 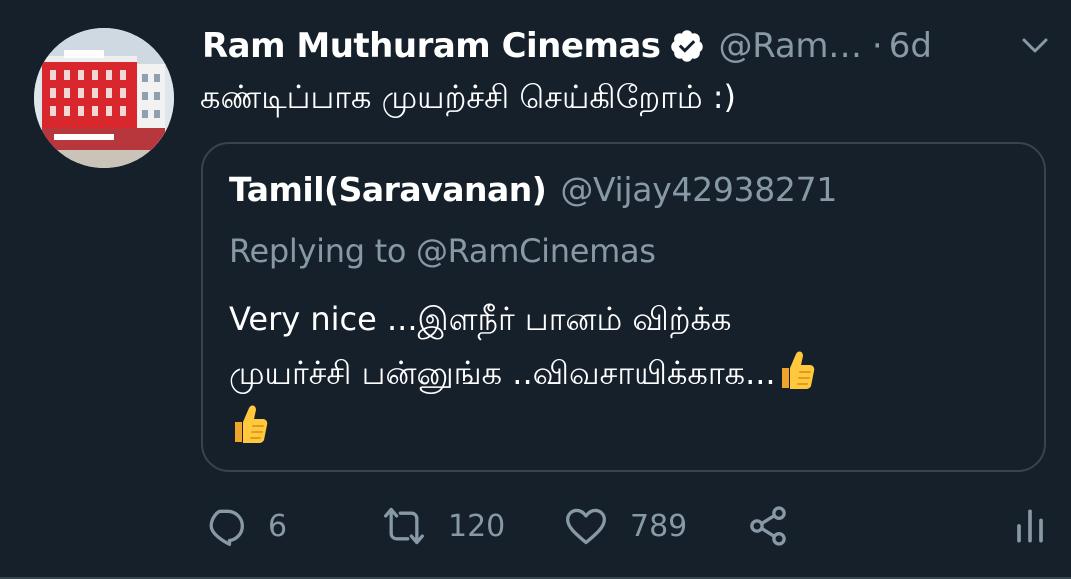 I want to click on avatar, so click(x=104, y=98).